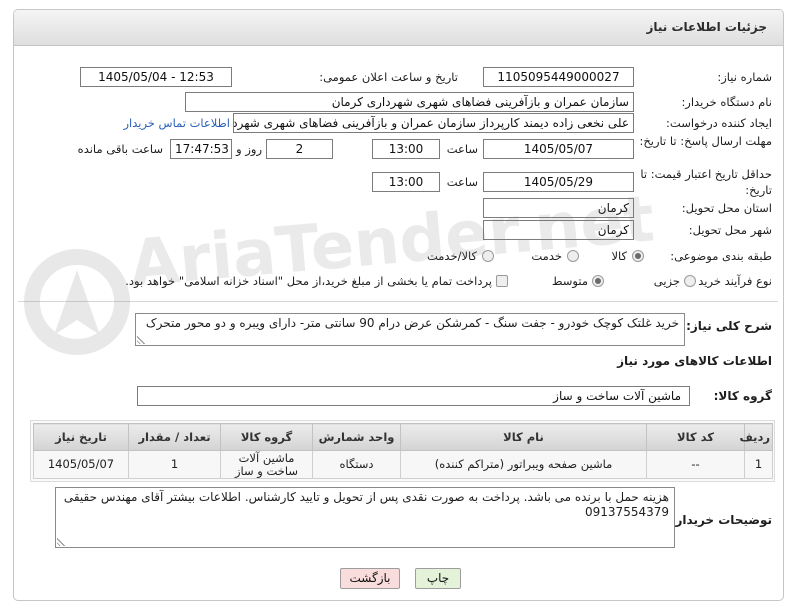 The image size is (788, 606). What do you see at coordinates (742, 396) in the screenshot?
I see `item-group-label: گروه کالا:` at bounding box center [742, 396].